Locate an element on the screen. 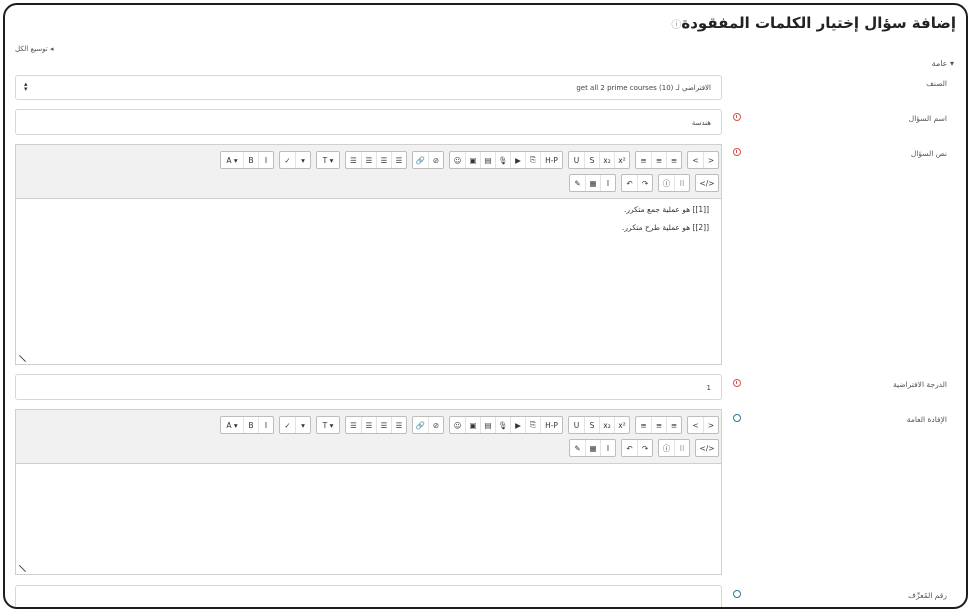 Image resolution: width=973 pixels, height=612 pixels. question-text-label: نص السؤال is located at coordinates (928, 153).